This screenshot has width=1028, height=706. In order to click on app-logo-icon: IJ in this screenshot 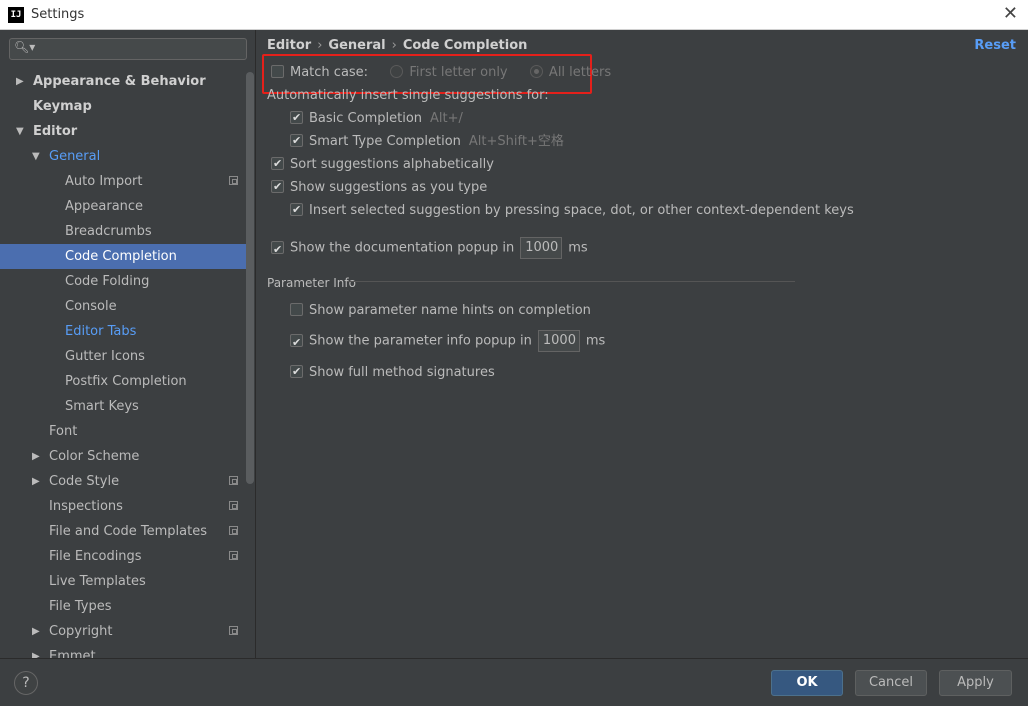, I will do `click(16, 15)`.